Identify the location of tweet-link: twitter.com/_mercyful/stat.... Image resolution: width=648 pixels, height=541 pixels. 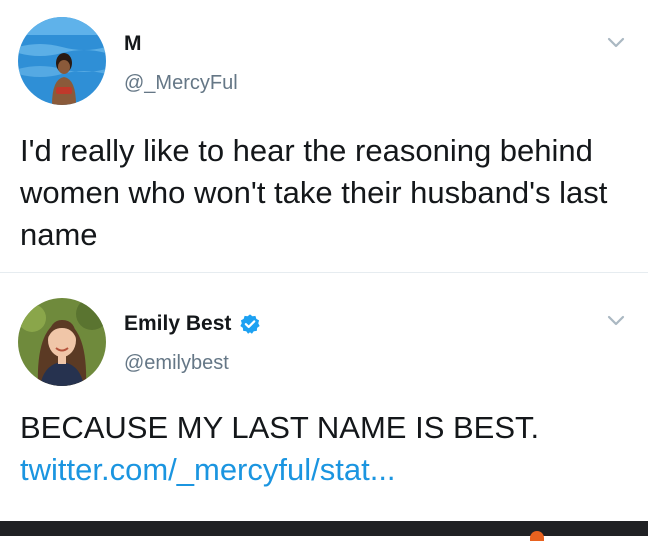
(320, 470).